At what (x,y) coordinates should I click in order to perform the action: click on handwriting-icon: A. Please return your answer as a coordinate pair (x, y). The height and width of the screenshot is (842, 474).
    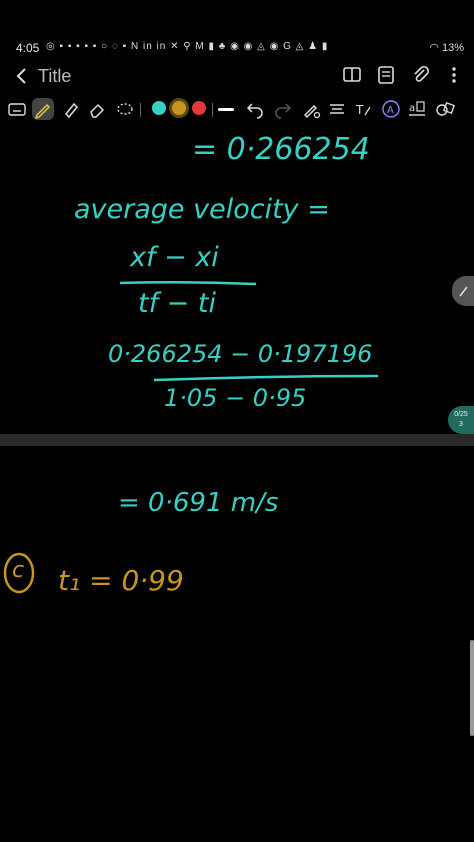
    Looking at the image, I should click on (391, 109).